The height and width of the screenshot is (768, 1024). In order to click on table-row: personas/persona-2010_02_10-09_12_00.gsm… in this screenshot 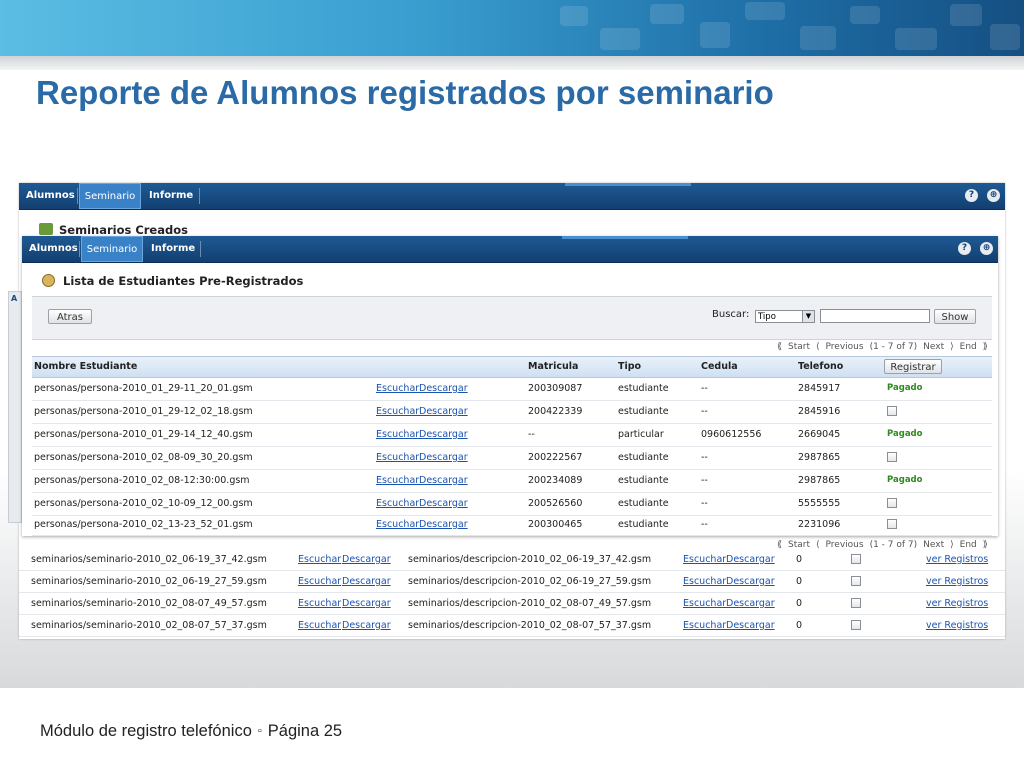, I will do `click(512, 504)`.